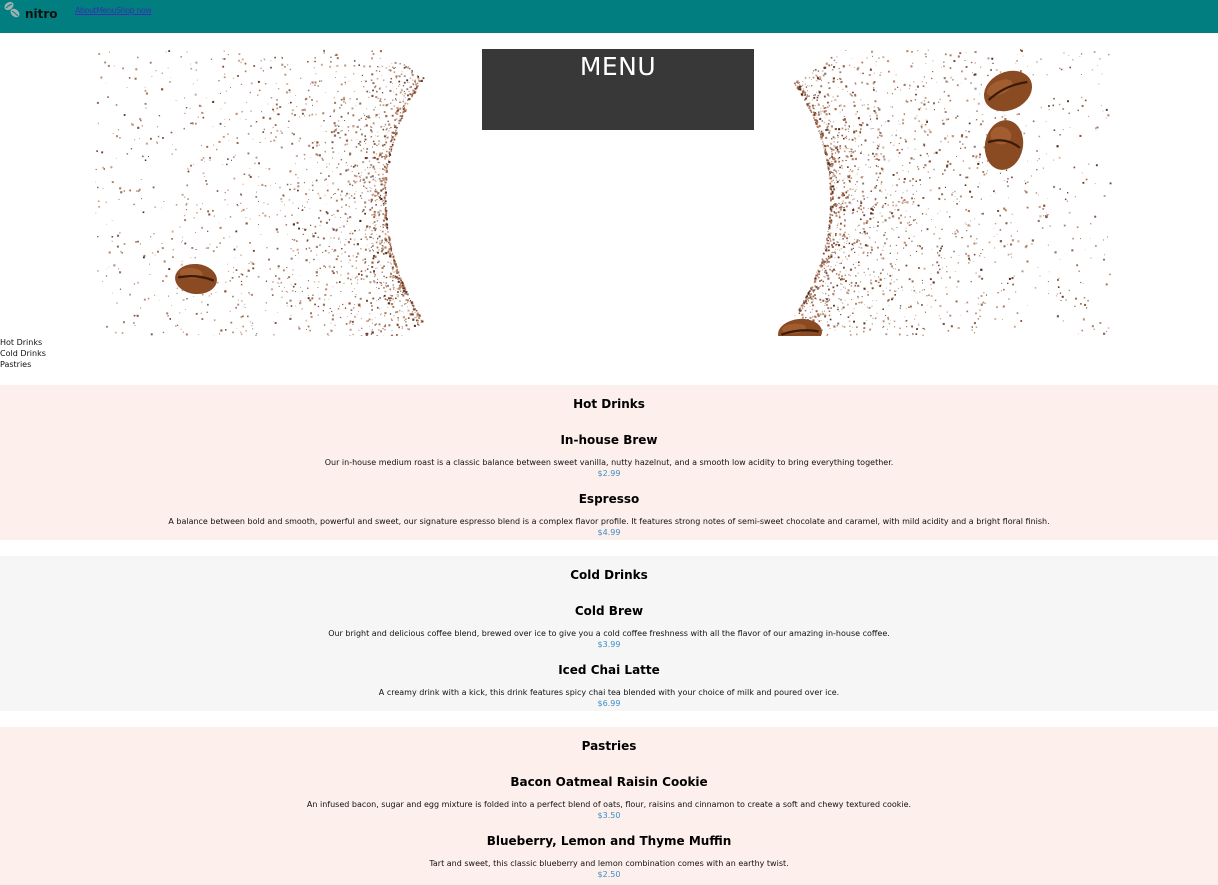 This screenshot has height=885, width=1218. Describe the element at coordinates (618, 89) in the screenshot. I see `menu-title-box: MENU` at that location.